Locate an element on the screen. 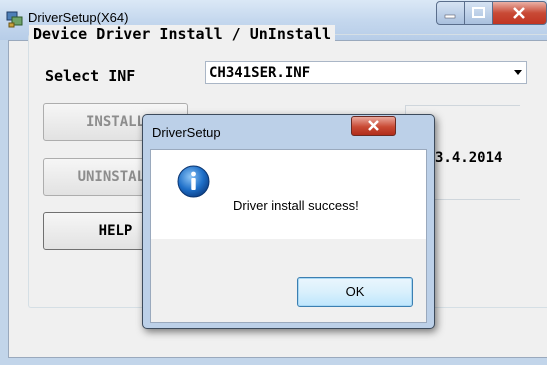  close-button is located at coordinates (520, 13).